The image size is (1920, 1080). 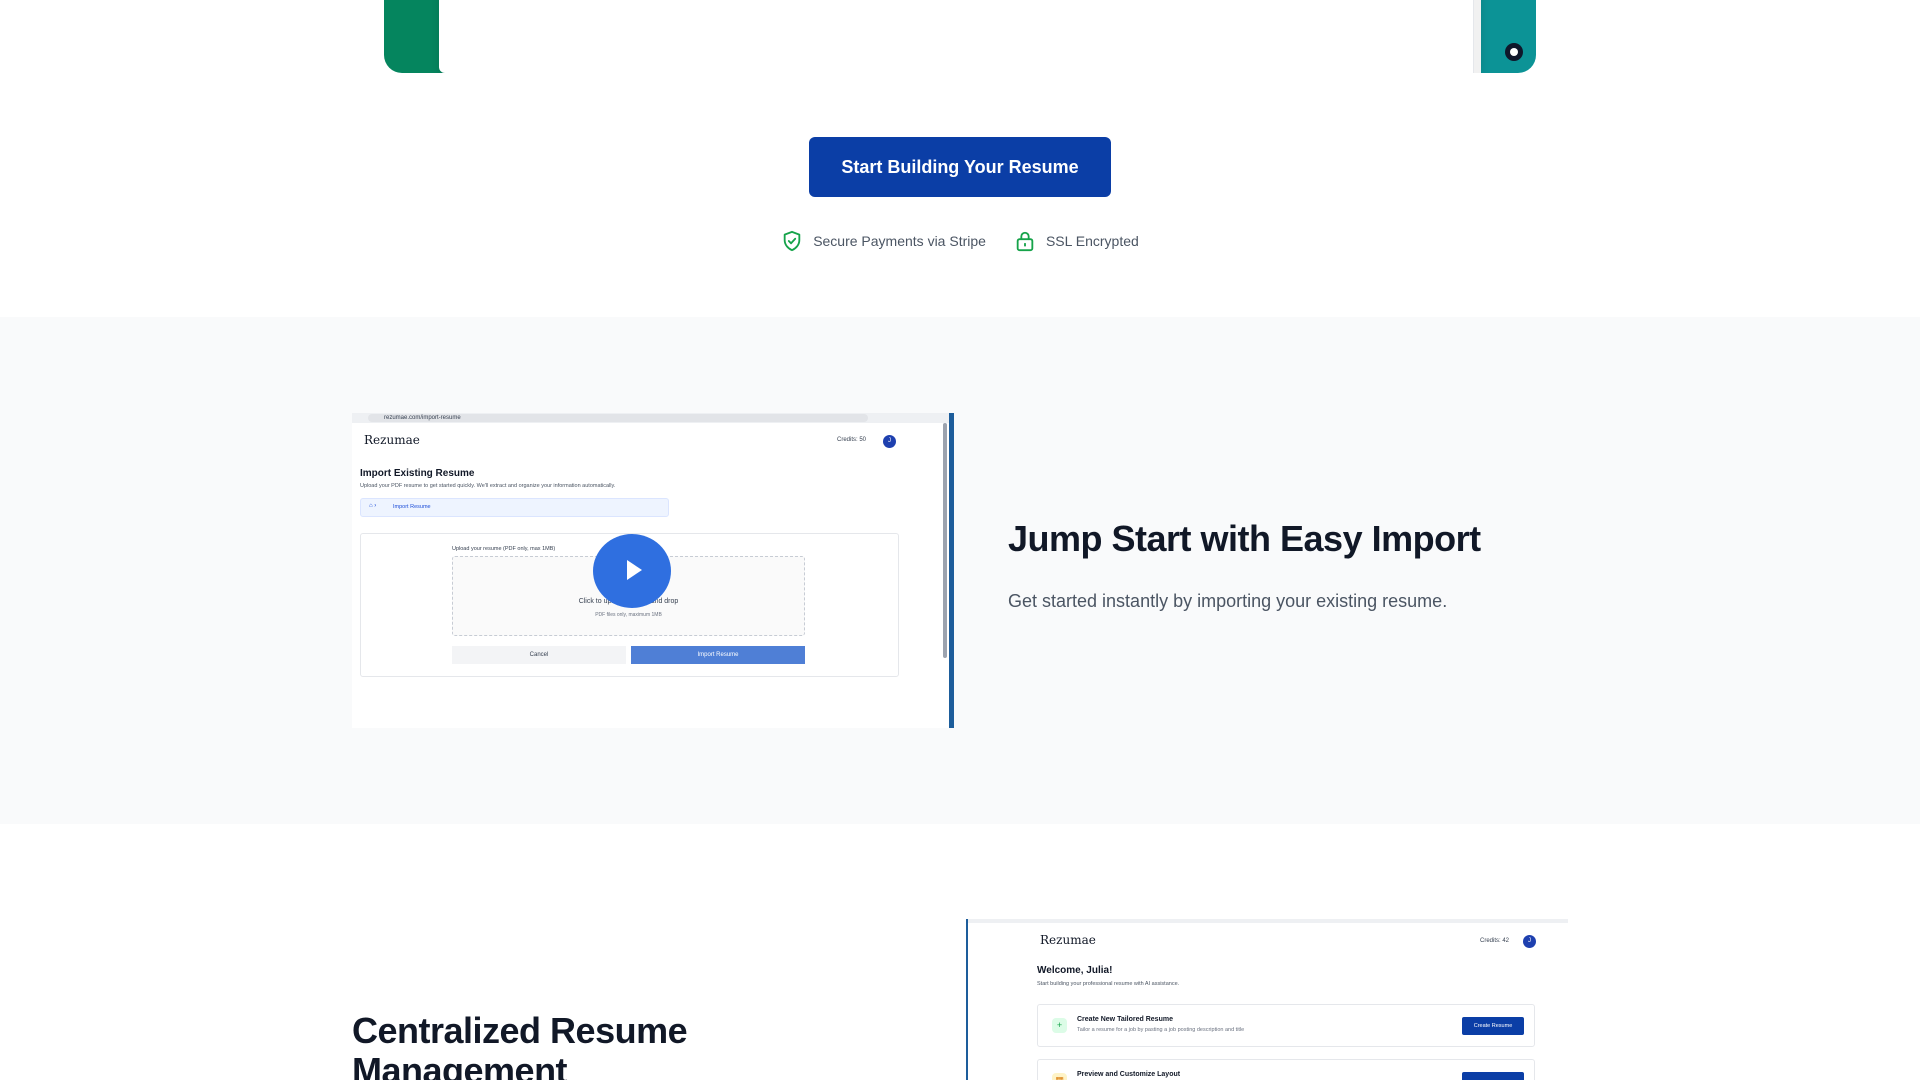 What do you see at coordinates (628, 615) in the screenshot?
I see `mock-drop-sub: PDF files only, maximum 1MB` at bounding box center [628, 615].